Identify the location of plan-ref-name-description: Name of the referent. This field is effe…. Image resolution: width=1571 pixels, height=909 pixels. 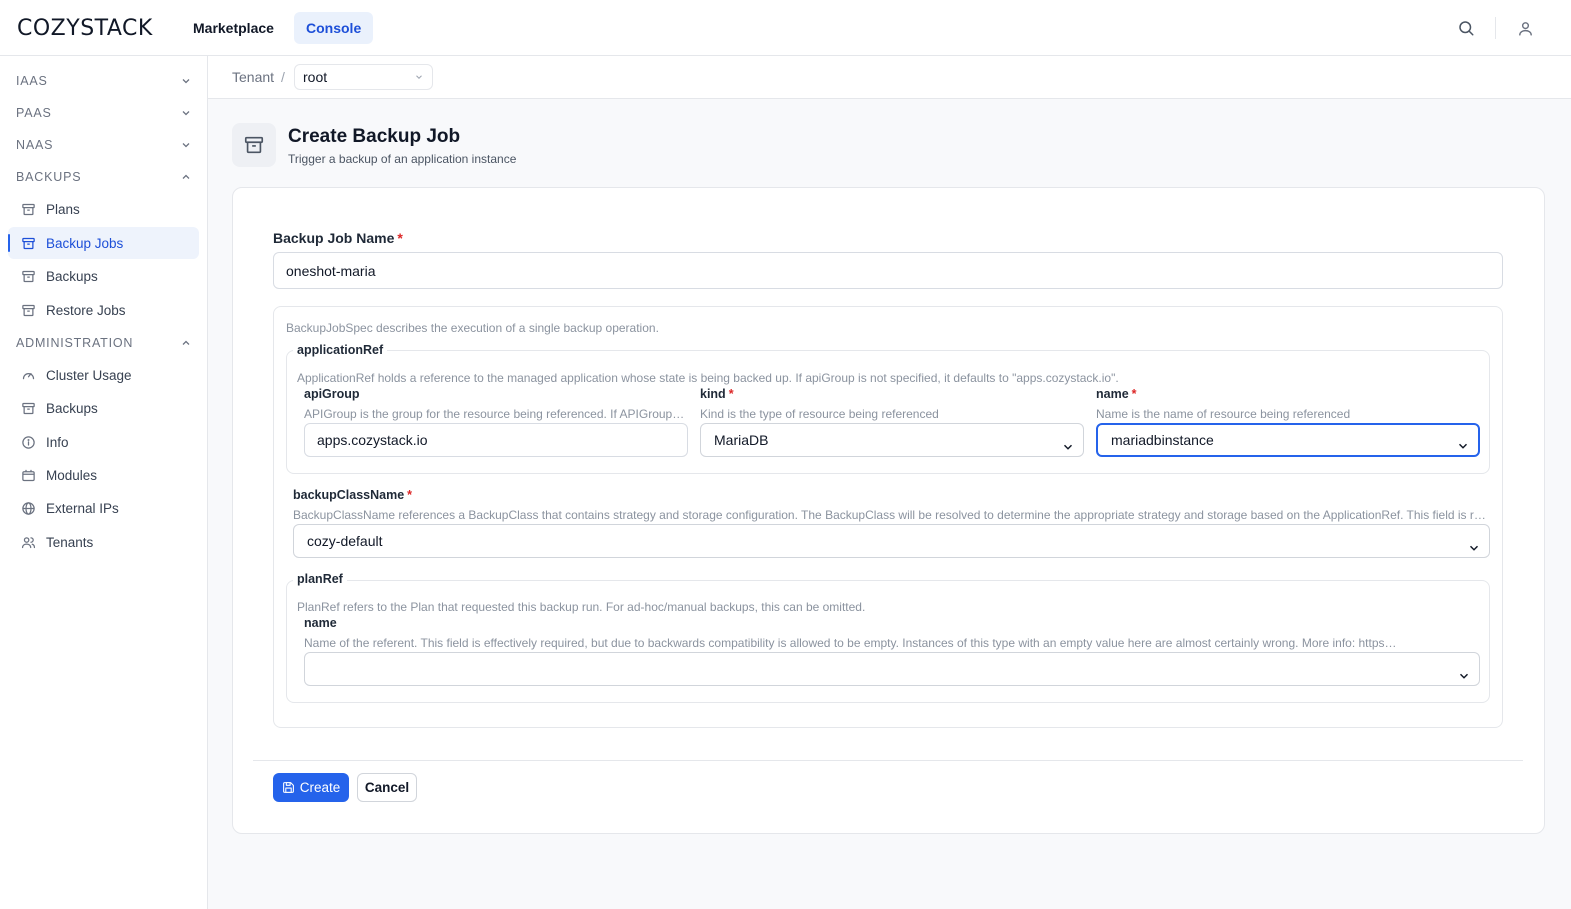
(851, 643).